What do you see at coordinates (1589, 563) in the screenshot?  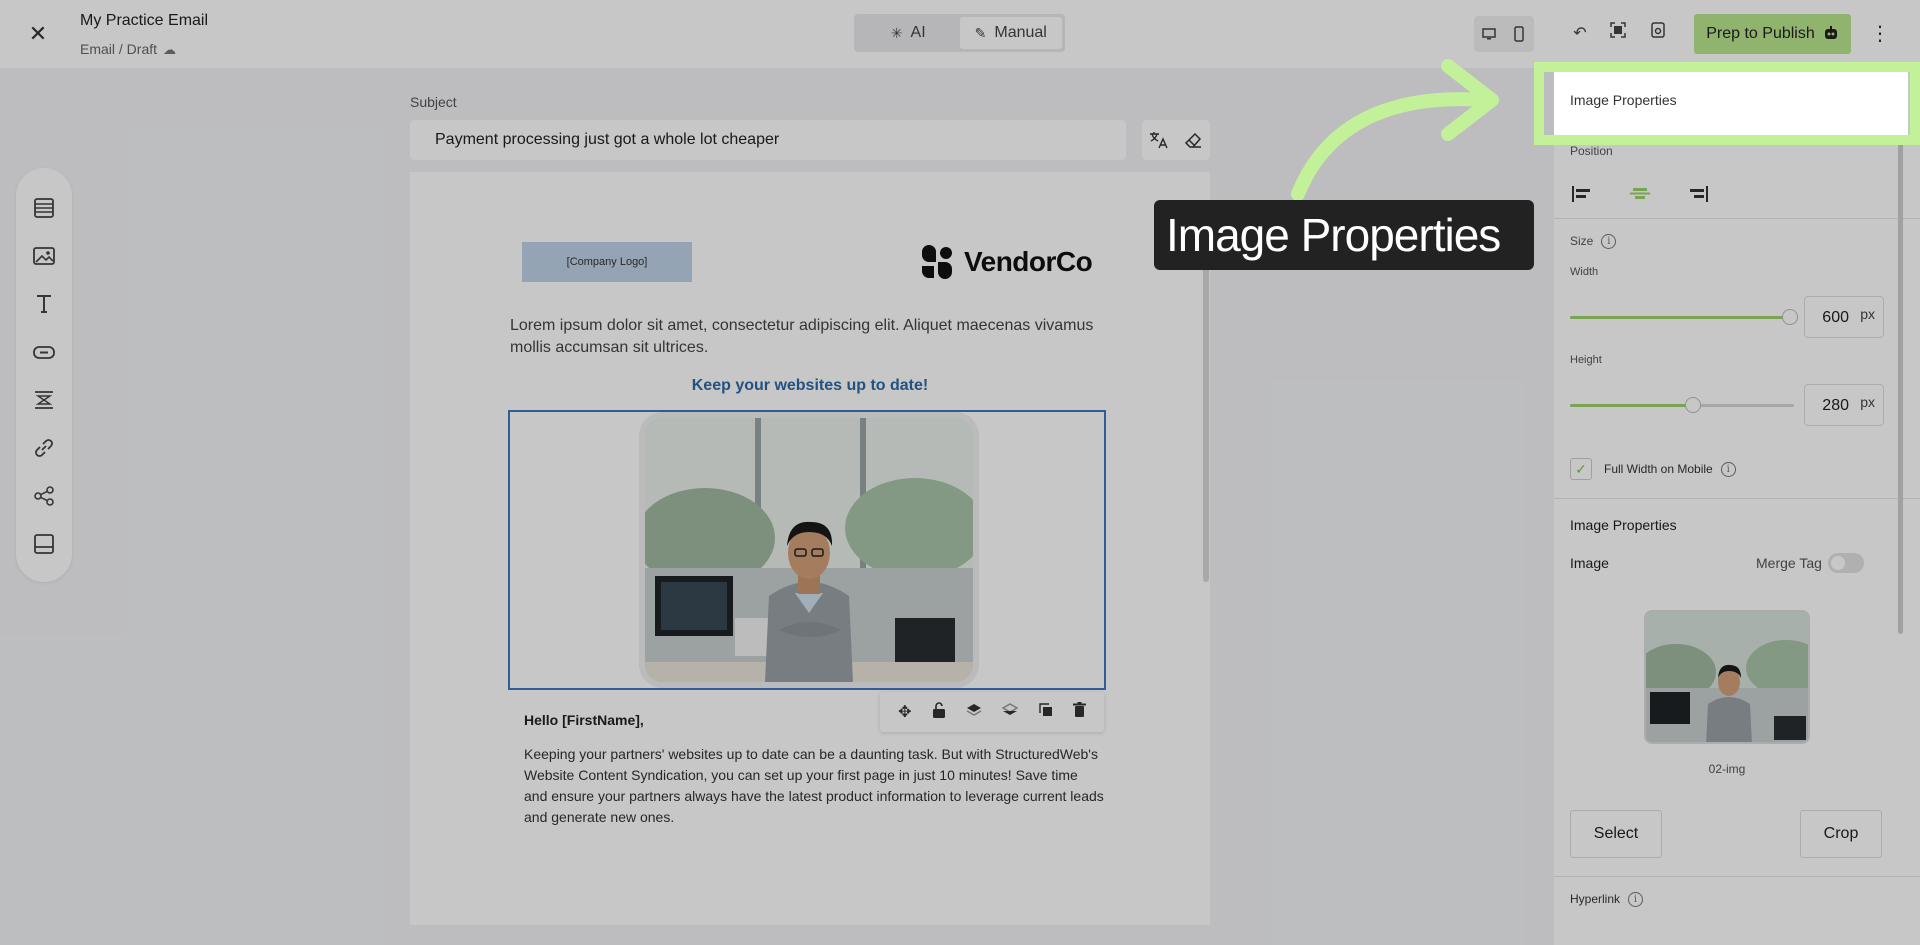 I see `image-label: Image` at bounding box center [1589, 563].